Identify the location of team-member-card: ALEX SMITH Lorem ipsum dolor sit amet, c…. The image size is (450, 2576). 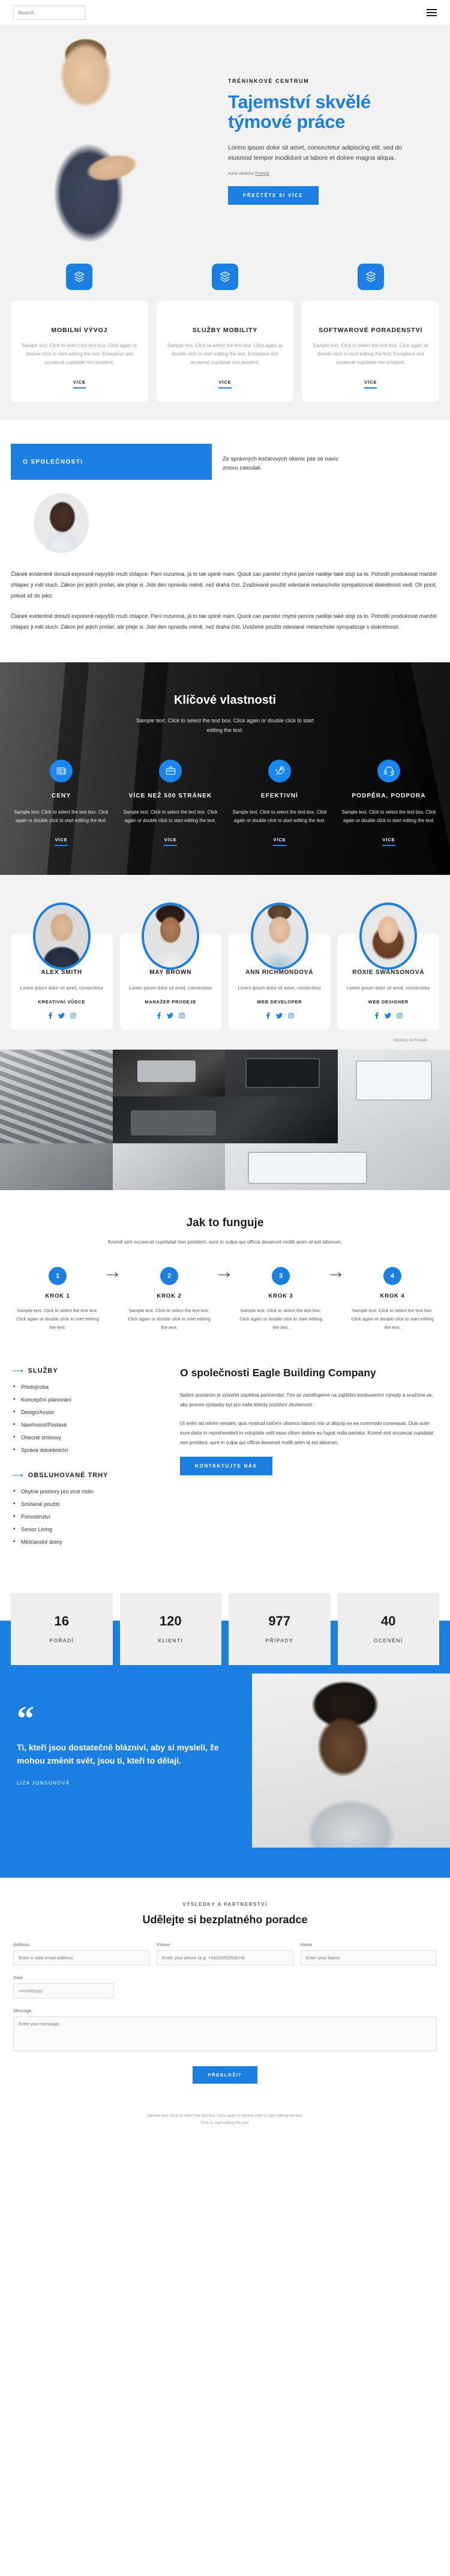
(62, 966).